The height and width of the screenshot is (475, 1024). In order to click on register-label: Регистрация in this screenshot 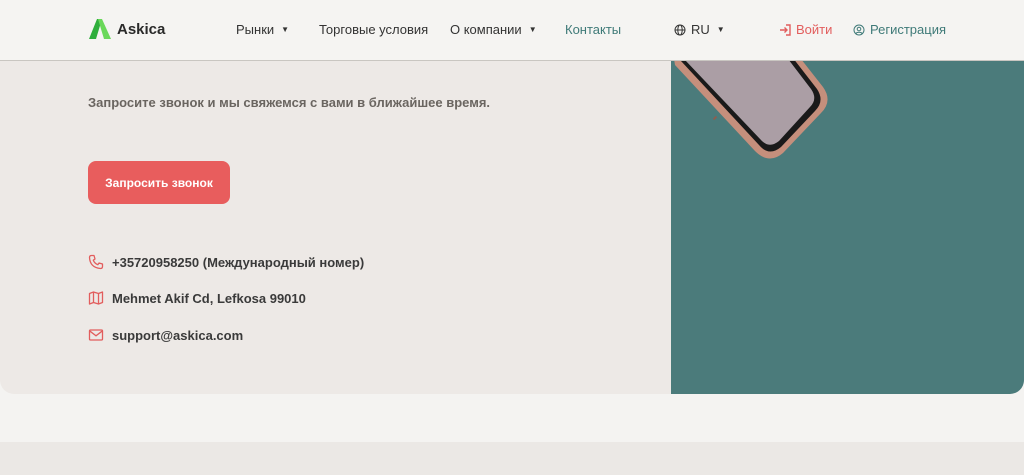, I will do `click(908, 29)`.